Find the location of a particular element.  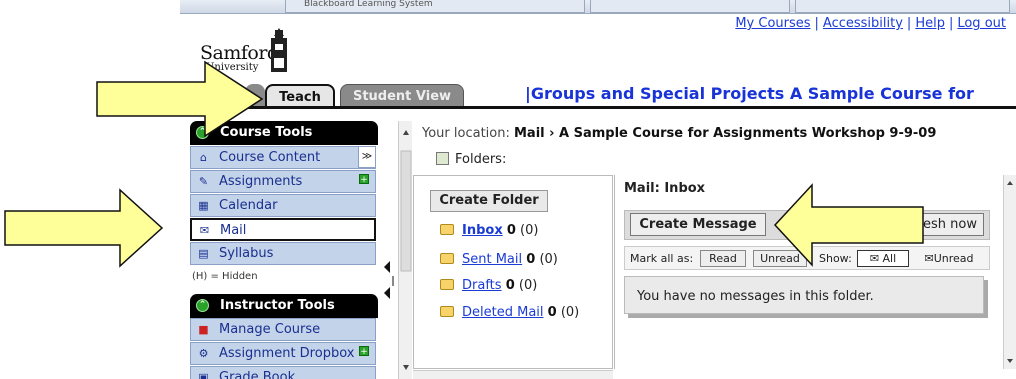

arrow-to-mail-icon is located at coordinates (84, 228).